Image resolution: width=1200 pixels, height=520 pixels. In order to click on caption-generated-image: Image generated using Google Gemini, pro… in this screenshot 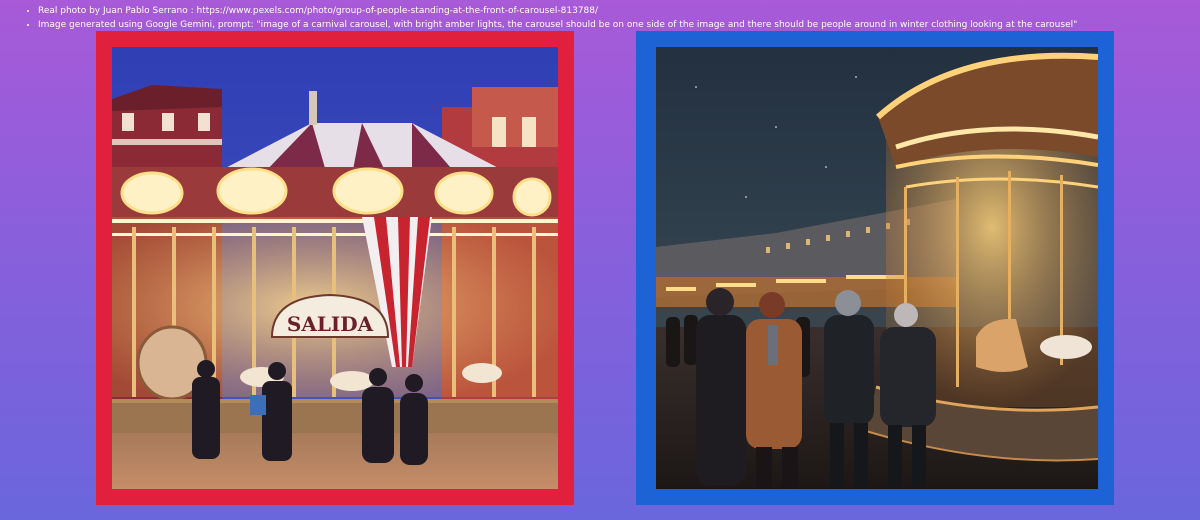, I will do `click(557, 25)`.